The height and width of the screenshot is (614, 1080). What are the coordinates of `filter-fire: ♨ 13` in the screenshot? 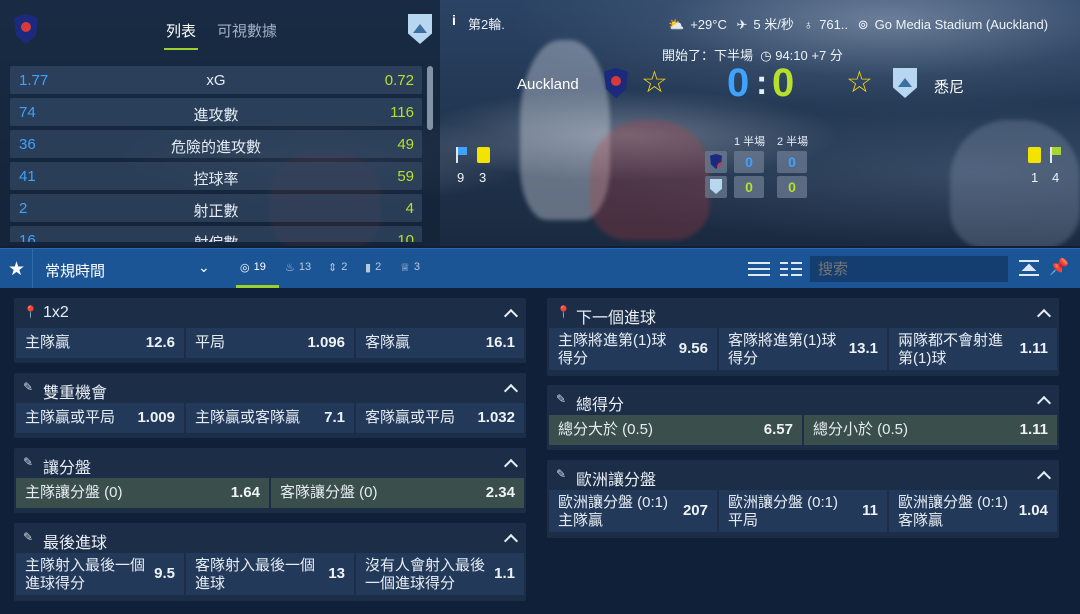 It's located at (298, 267).